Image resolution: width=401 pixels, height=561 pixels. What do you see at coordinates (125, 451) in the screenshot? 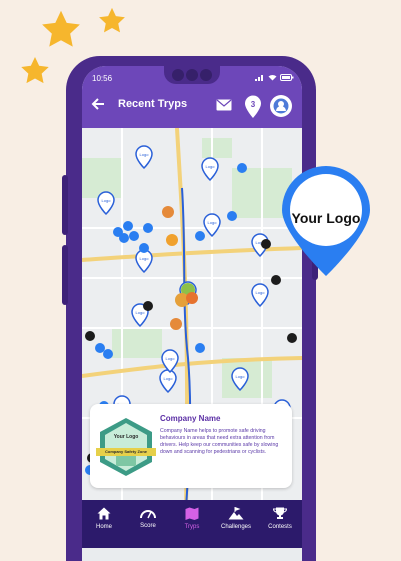
I see `badge-banner-text: Company Safety Zone` at bounding box center [125, 451].